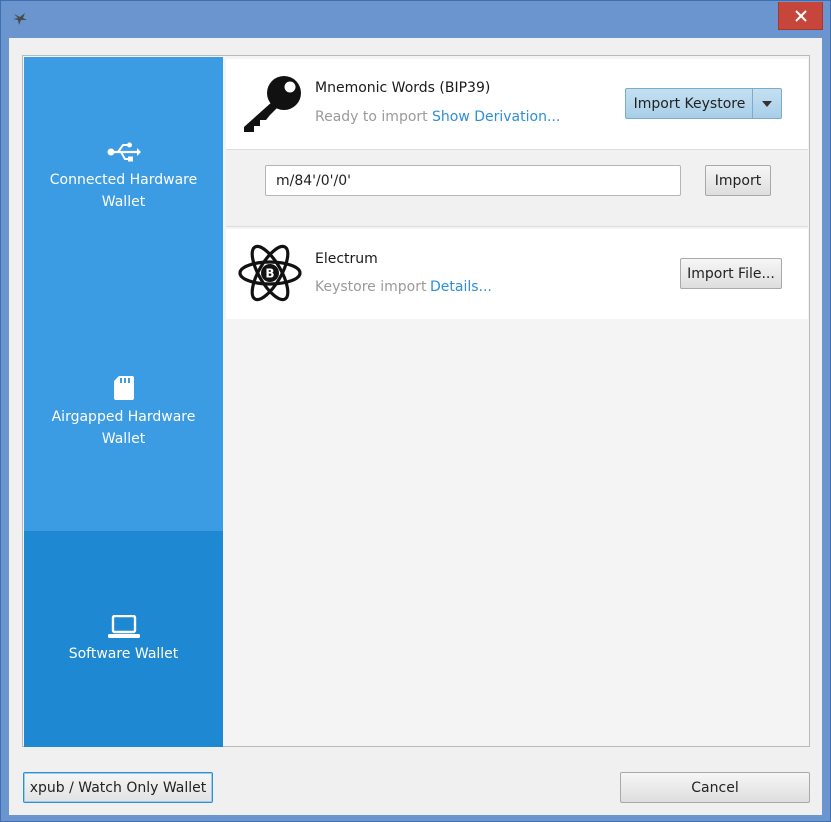 This screenshot has height=822, width=831. What do you see at coordinates (123, 388) in the screenshot?
I see `sd-card-icon` at bounding box center [123, 388].